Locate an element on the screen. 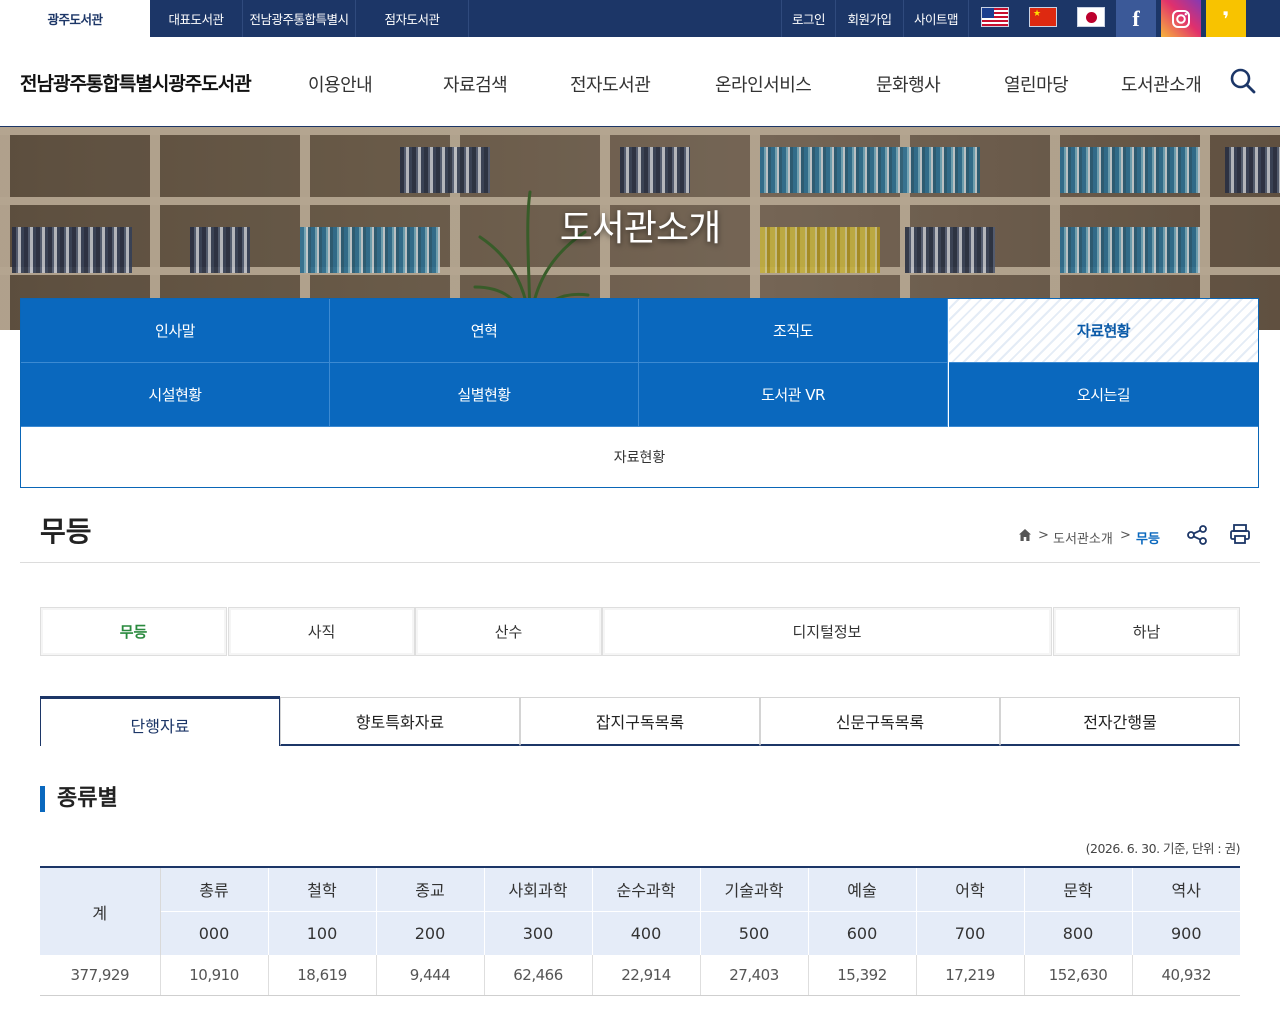 This screenshot has height=1024, width=1280. value-cell: 40,932 is located at coordinates (1186, 975).